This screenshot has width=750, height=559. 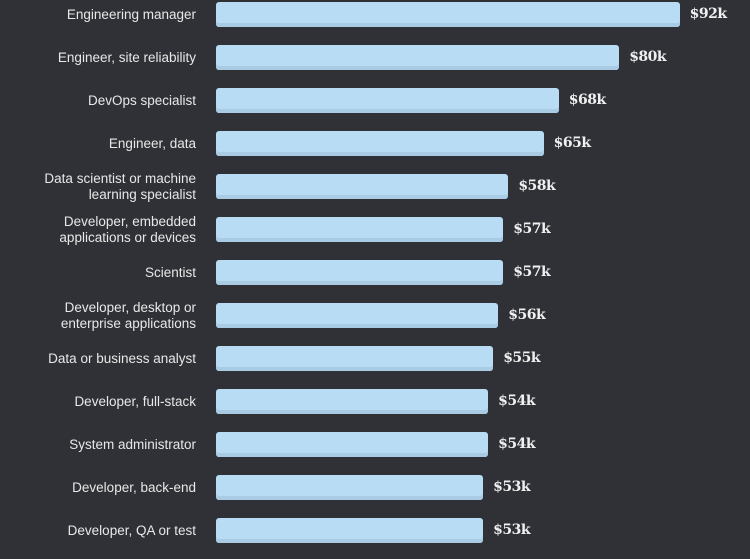 I want to click on category-label: Developer, QA or test, so click(x=131, y=530).